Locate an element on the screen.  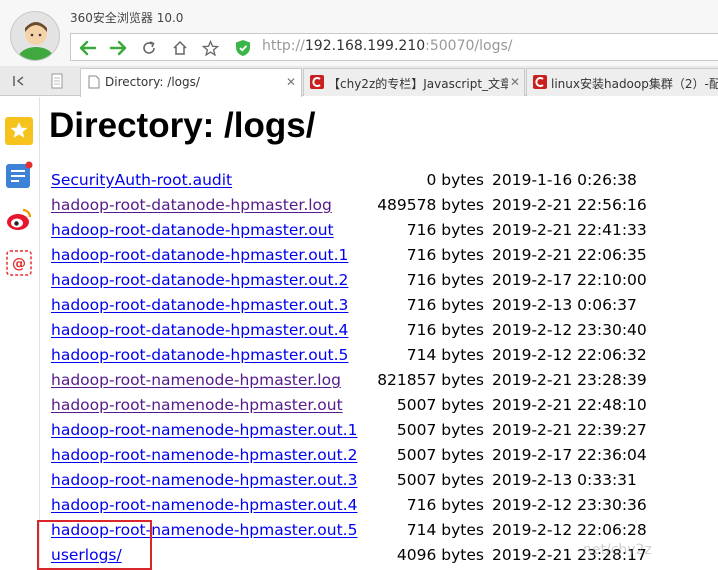
file-link: SecurityAuth-root.audit is located at coordinates (141, 180).